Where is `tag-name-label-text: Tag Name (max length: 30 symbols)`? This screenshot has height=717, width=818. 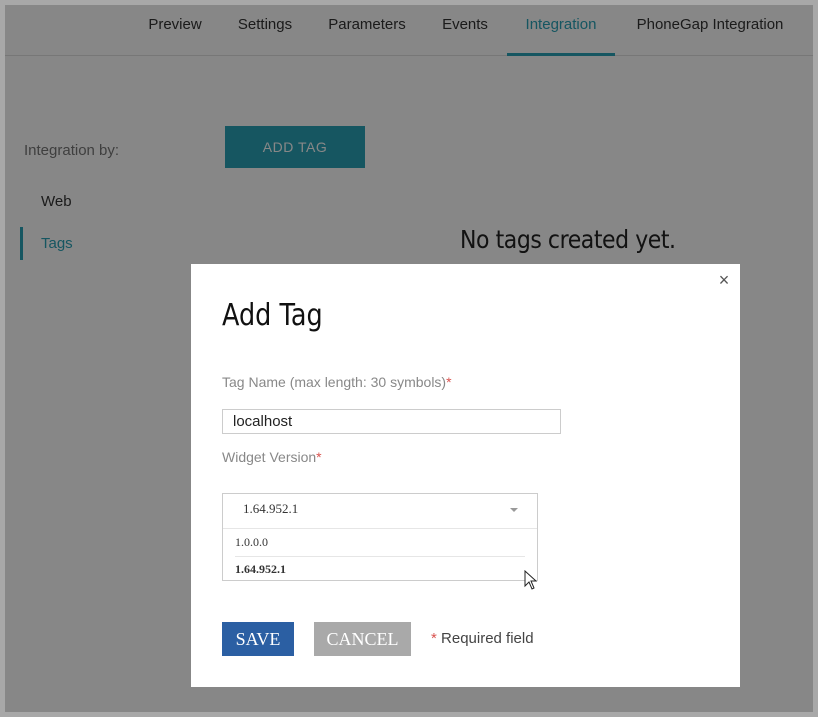
tag-name-label-text: Tag Name (max length: 30 symbols) is located at coordinates (334, 382).